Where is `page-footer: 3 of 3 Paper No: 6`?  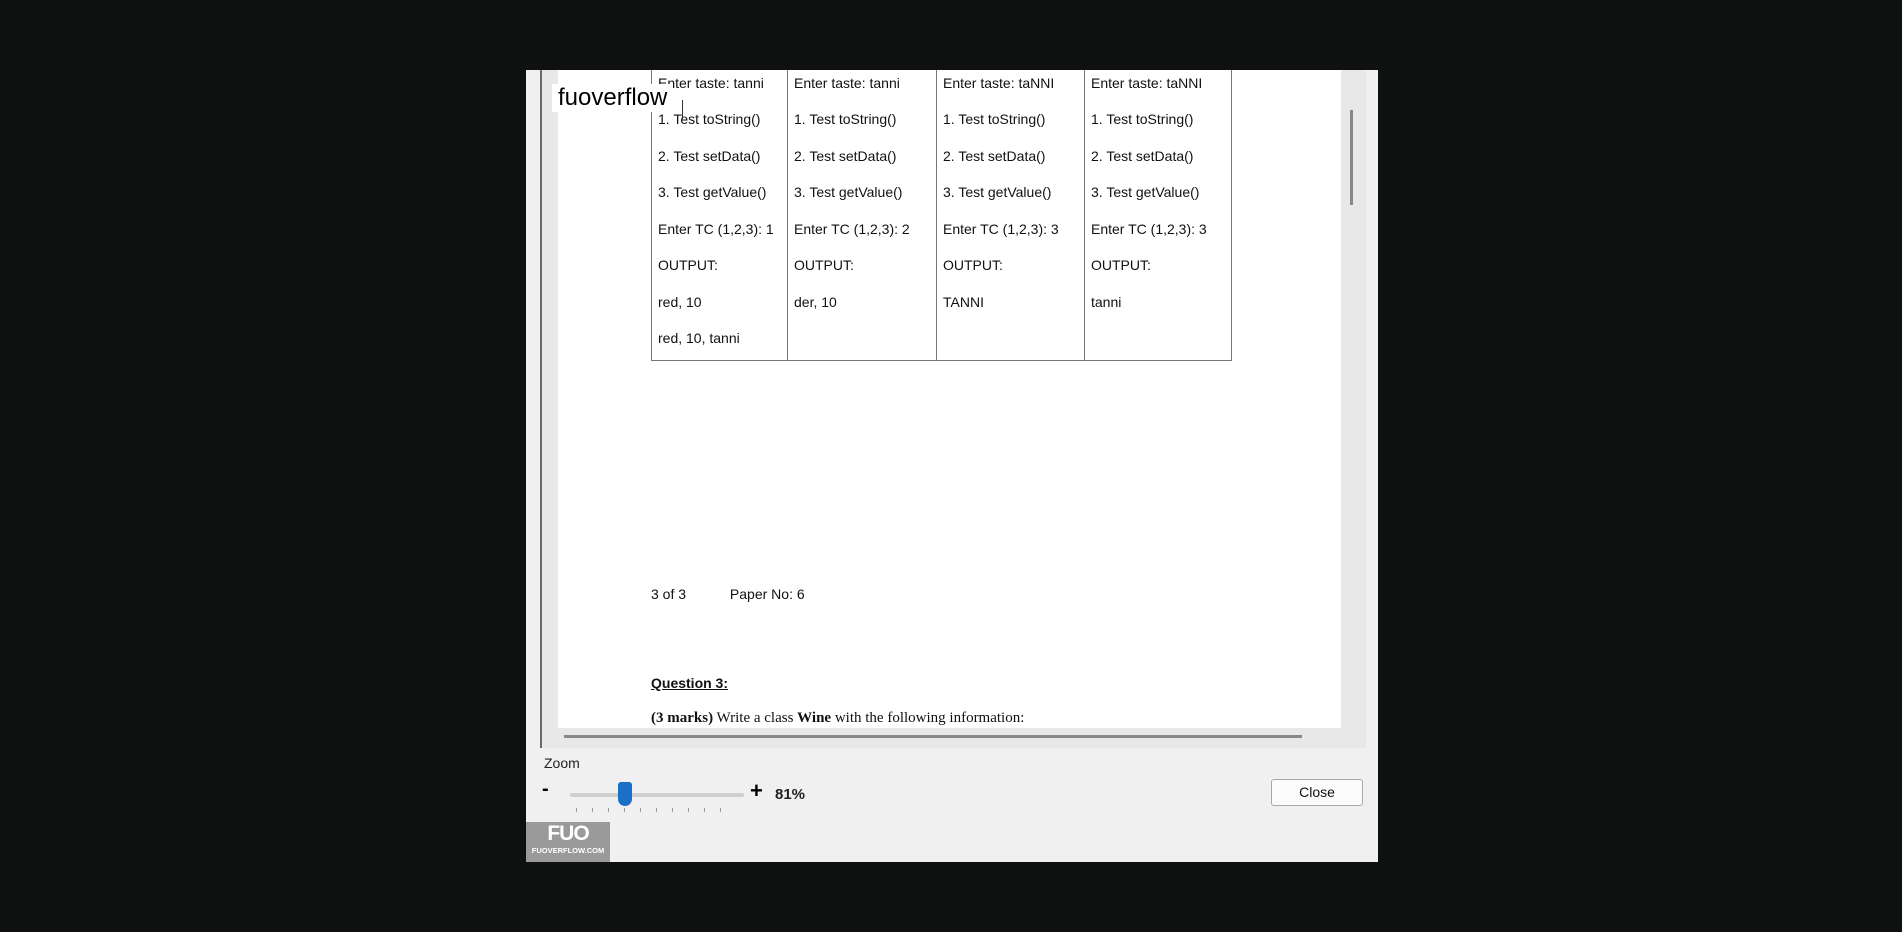
page-footer: 3 of 3 Paper No: 6 is located at coordinates (748, 594).